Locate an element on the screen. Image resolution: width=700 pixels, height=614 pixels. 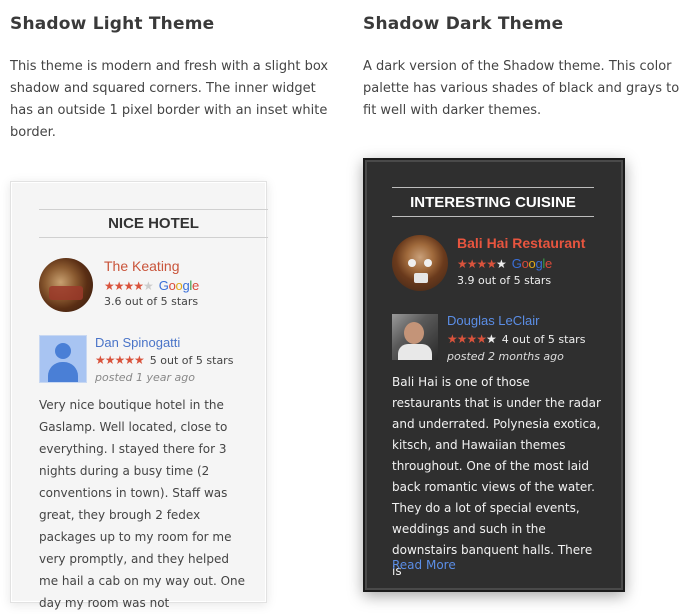
widget-title: NICE HOTEL is located at coordinates (153, 223).